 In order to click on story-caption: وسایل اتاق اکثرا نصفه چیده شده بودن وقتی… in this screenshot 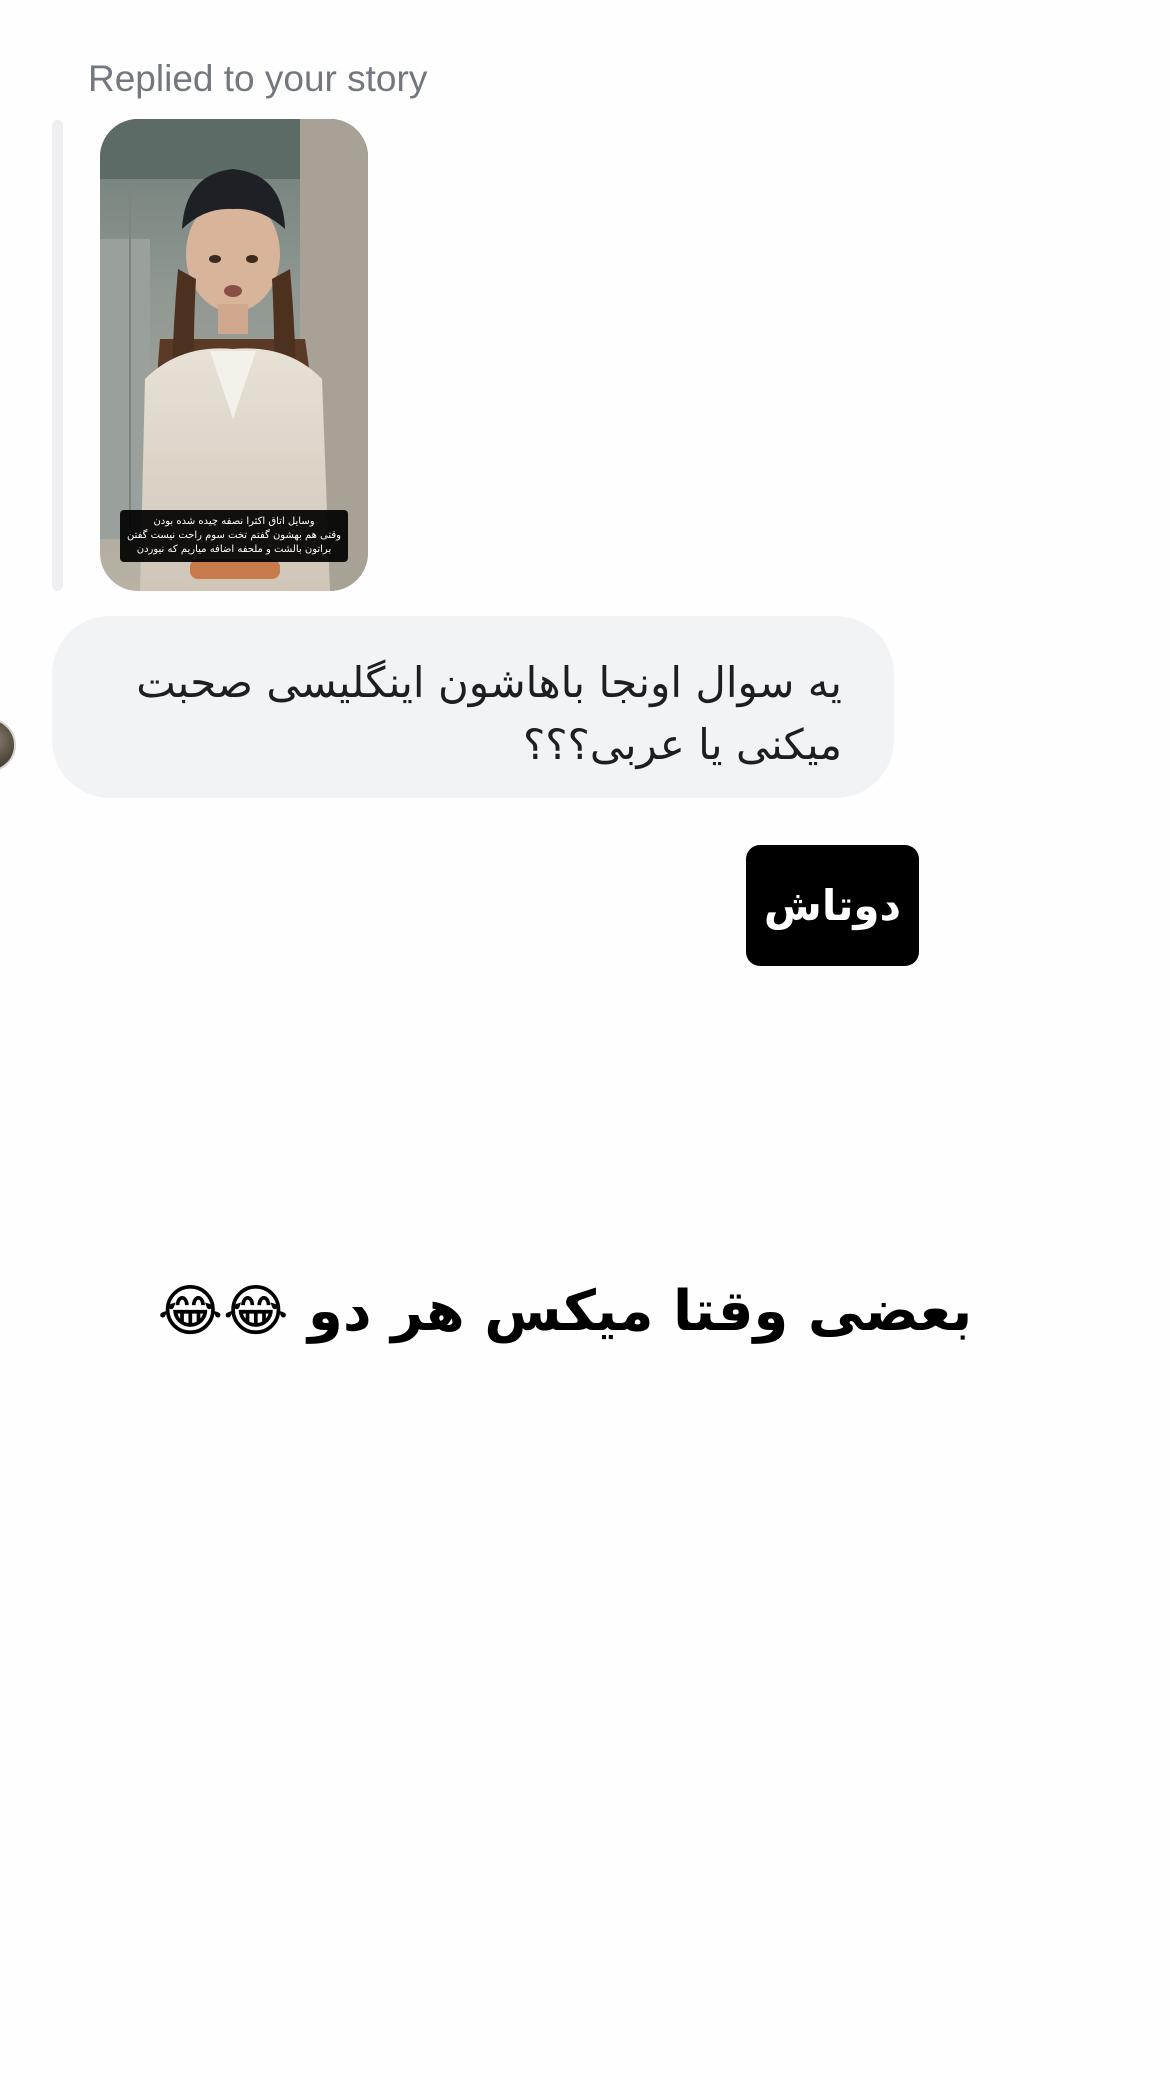, I will do `click(234, 536)`.